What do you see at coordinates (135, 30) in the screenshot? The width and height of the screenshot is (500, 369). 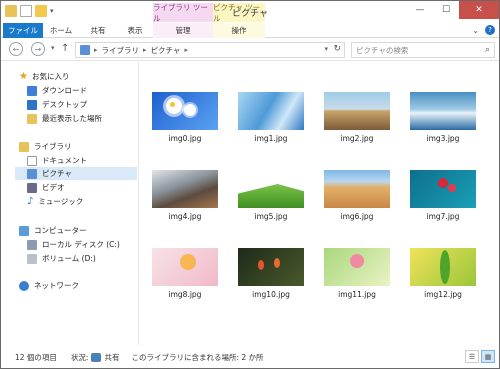 I see `tab-view: 表示` at bounding box center [135, 30].